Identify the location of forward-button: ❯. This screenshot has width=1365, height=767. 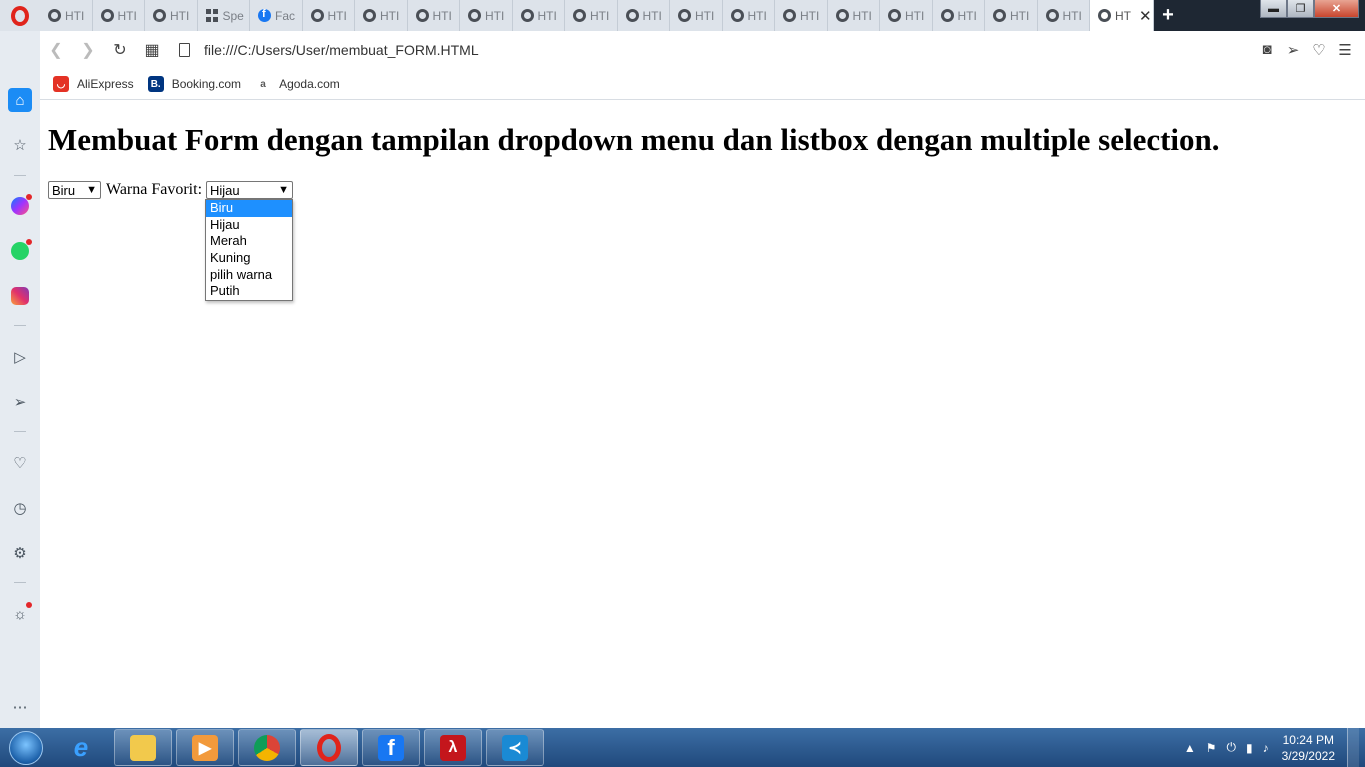
(88, 50).